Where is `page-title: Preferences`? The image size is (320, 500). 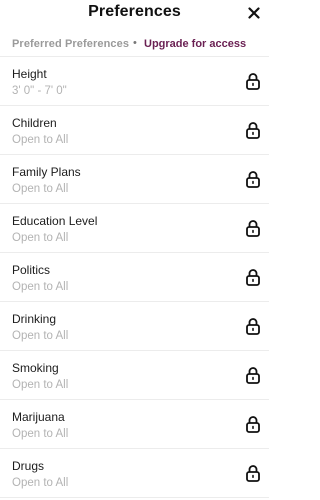 page-title: Preferences is located at coordinates (134, 11).